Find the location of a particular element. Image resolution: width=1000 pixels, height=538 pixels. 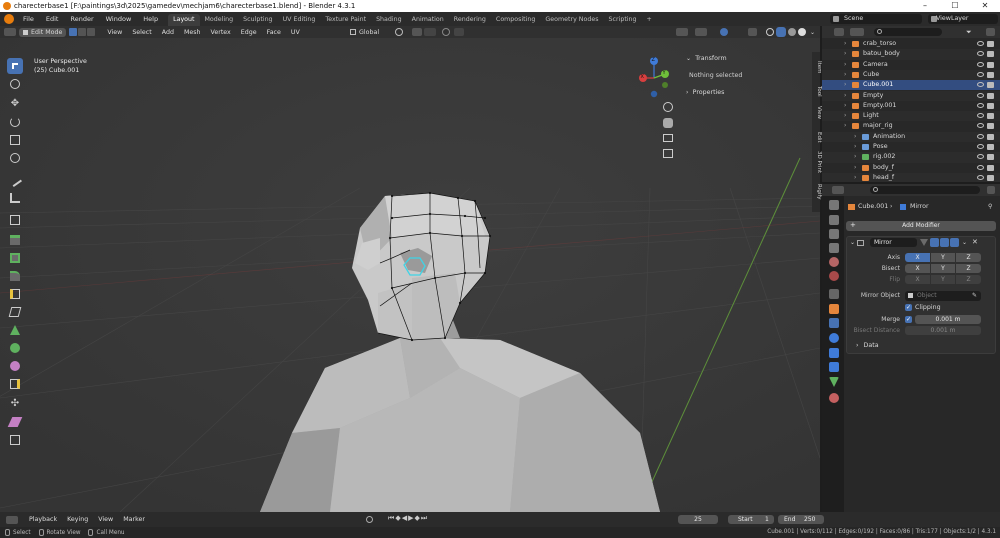

navigation-gizmo: Z X Y is located at coordinates (655, 81).